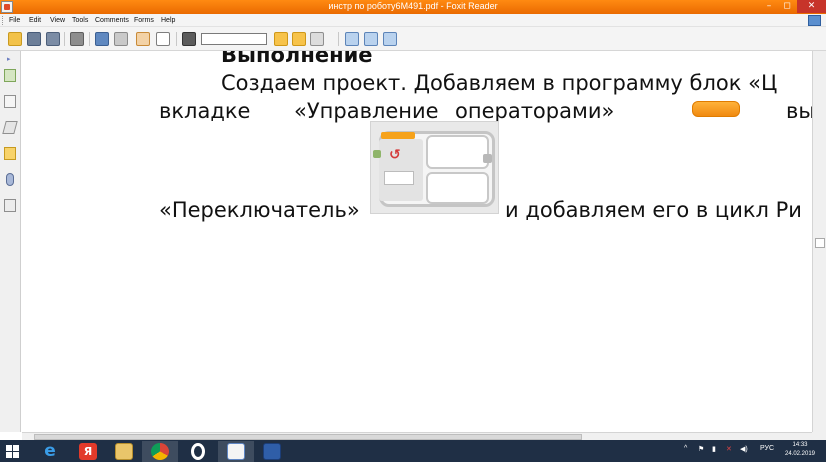 The width and height of the screenshot is (826, 462). What do you see at coordinates (297, 59) in the screenshot?
I see `section-heading: Выполнение` at bounding box center [297, 59].